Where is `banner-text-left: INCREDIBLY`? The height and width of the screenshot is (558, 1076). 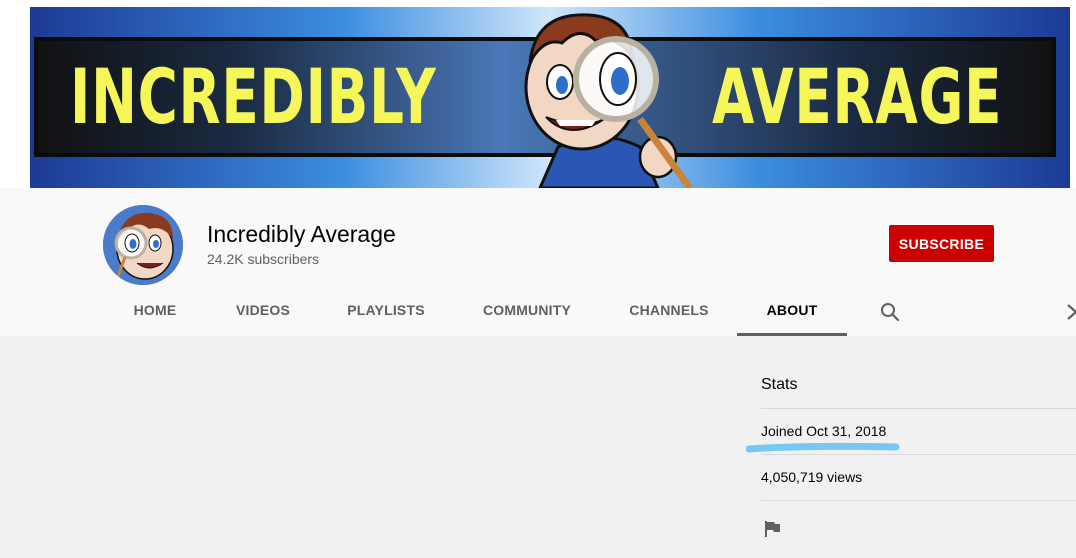
banner-text-left: INCREDIBLY is located at coordinates (253, 96).